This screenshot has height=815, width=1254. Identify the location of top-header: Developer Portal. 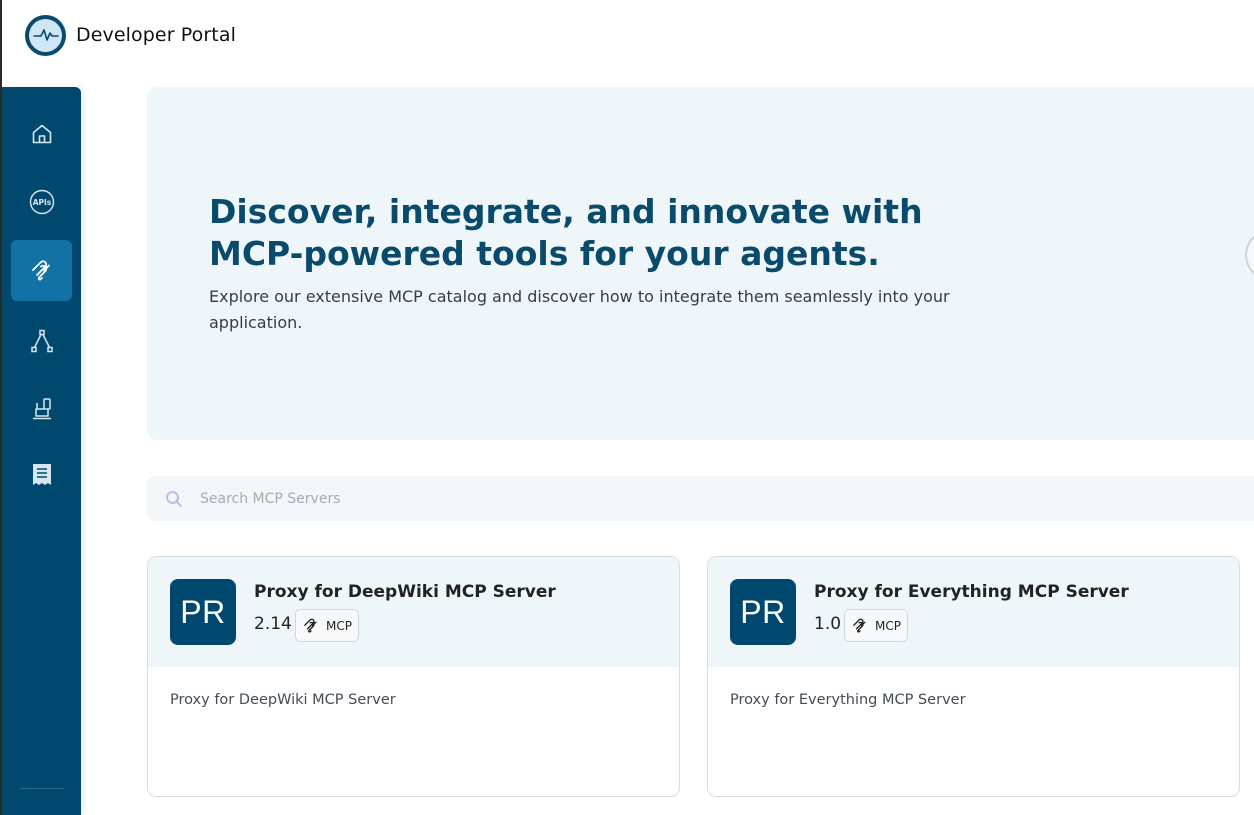
(628, 35).